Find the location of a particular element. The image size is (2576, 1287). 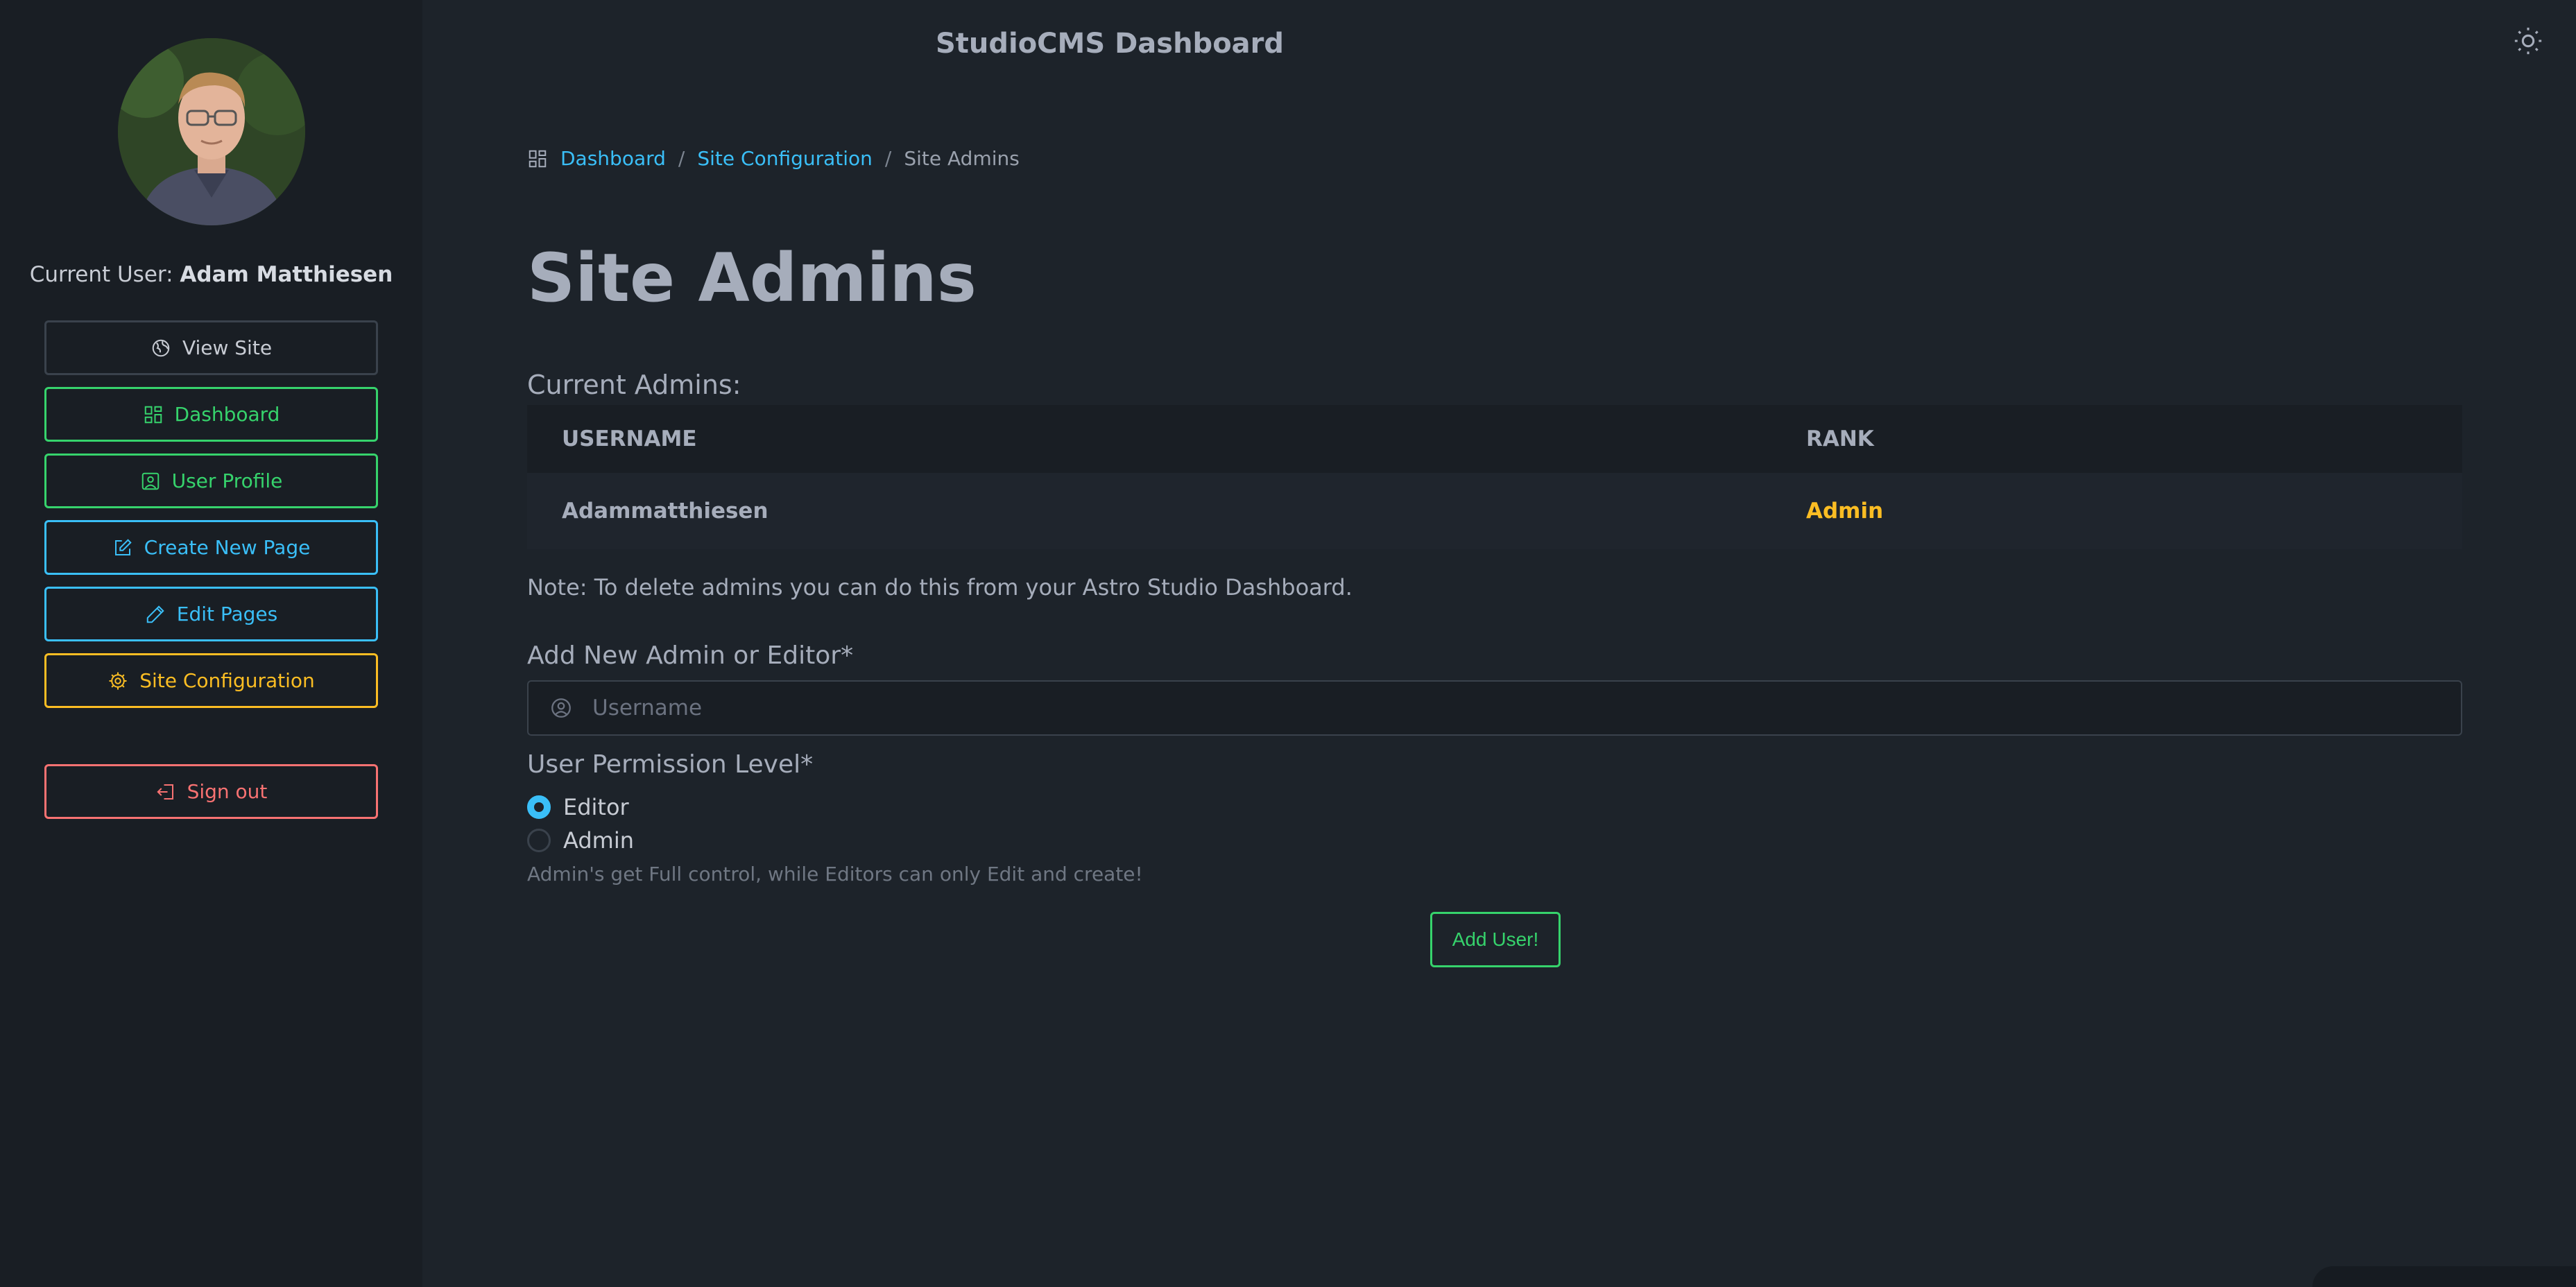

edit-pages-button: Edit Pages is located at coordinates (211, 614).